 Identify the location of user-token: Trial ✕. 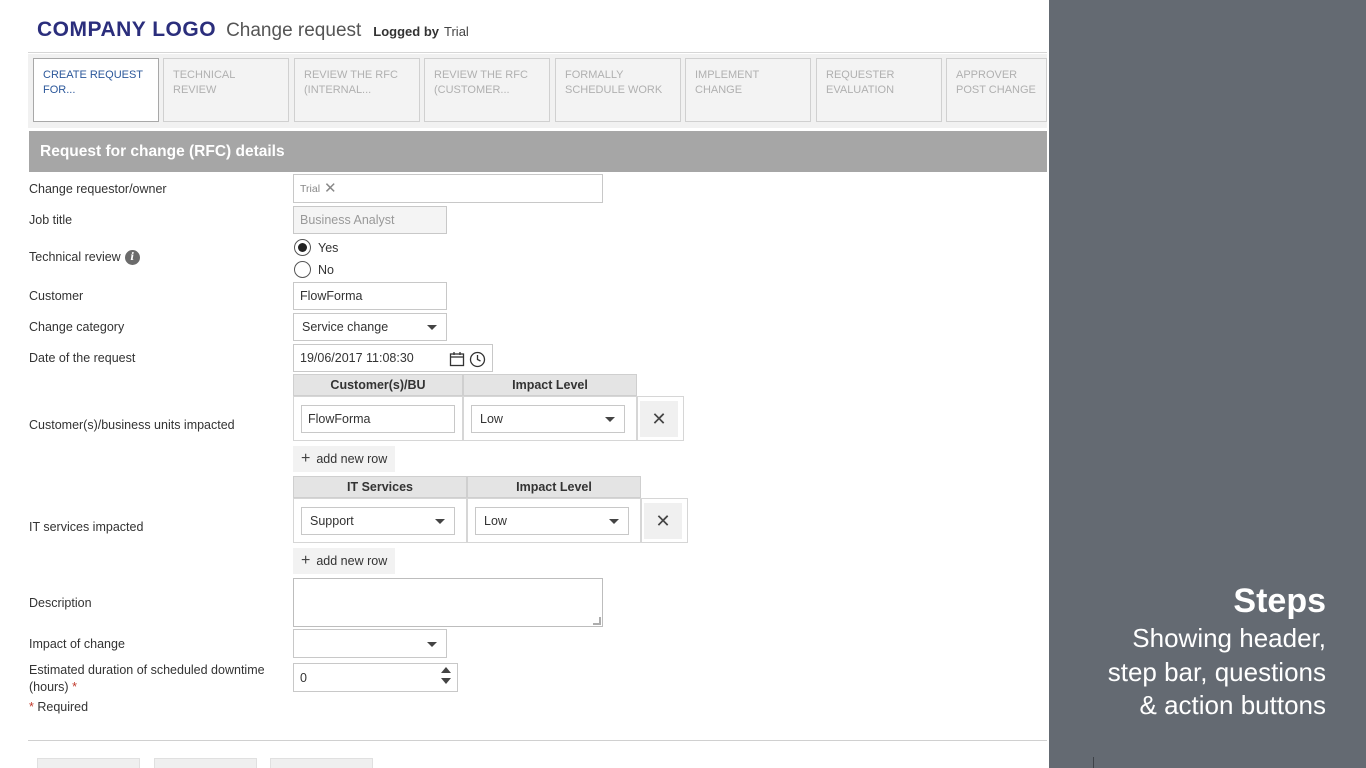
(318, 188).